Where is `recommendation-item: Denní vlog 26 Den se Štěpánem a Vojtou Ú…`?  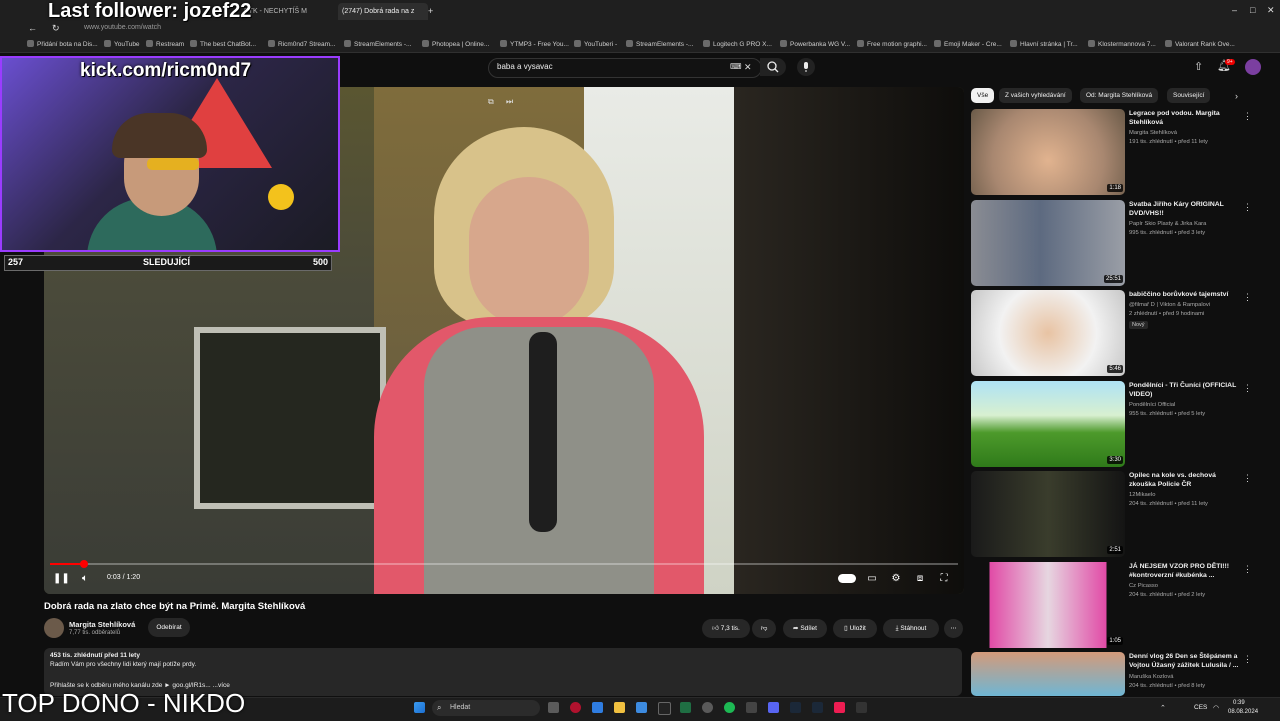
recommendation-item: Denní vlog 26 Den se Štěpánem a Vojtou Ú… is located at coordinates (1116, 674).